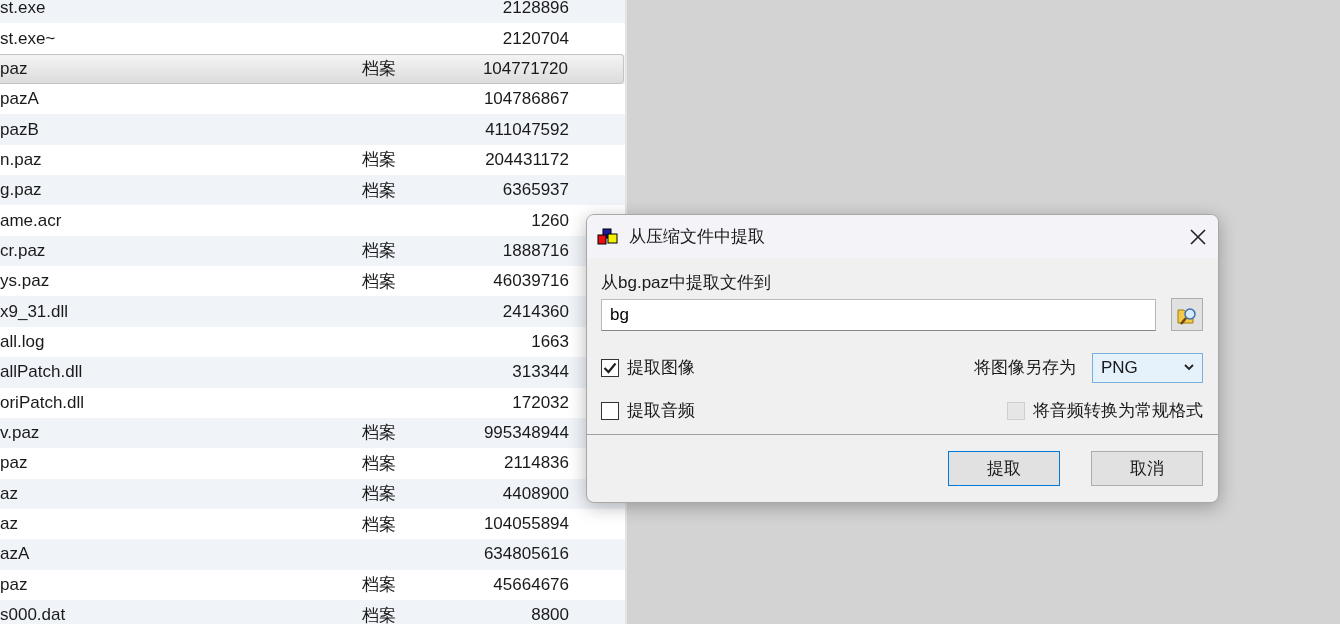 This screenshot has height=624, width=1340. Describe the element at coordinates (28, 38) in the screenshot. I see `file-name: st.exe~` at that location.